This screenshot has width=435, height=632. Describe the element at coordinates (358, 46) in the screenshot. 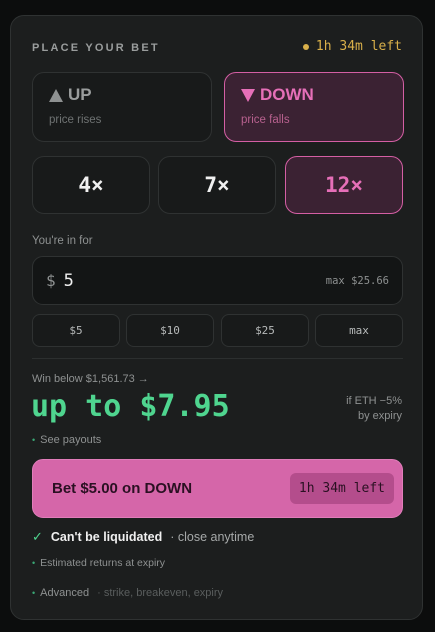

I see `expiry-timer-text: 1h 34m left` at that location.